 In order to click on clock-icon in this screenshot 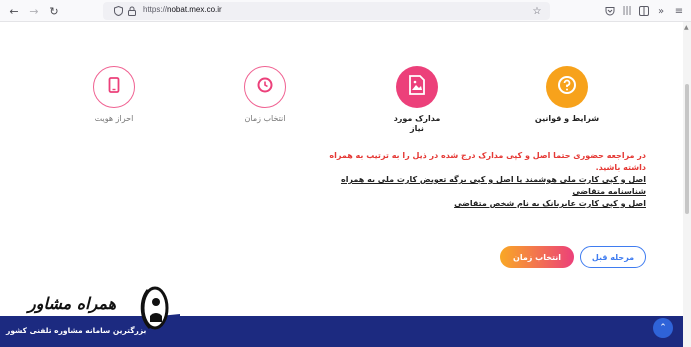, I will do `click(265, 87)`.